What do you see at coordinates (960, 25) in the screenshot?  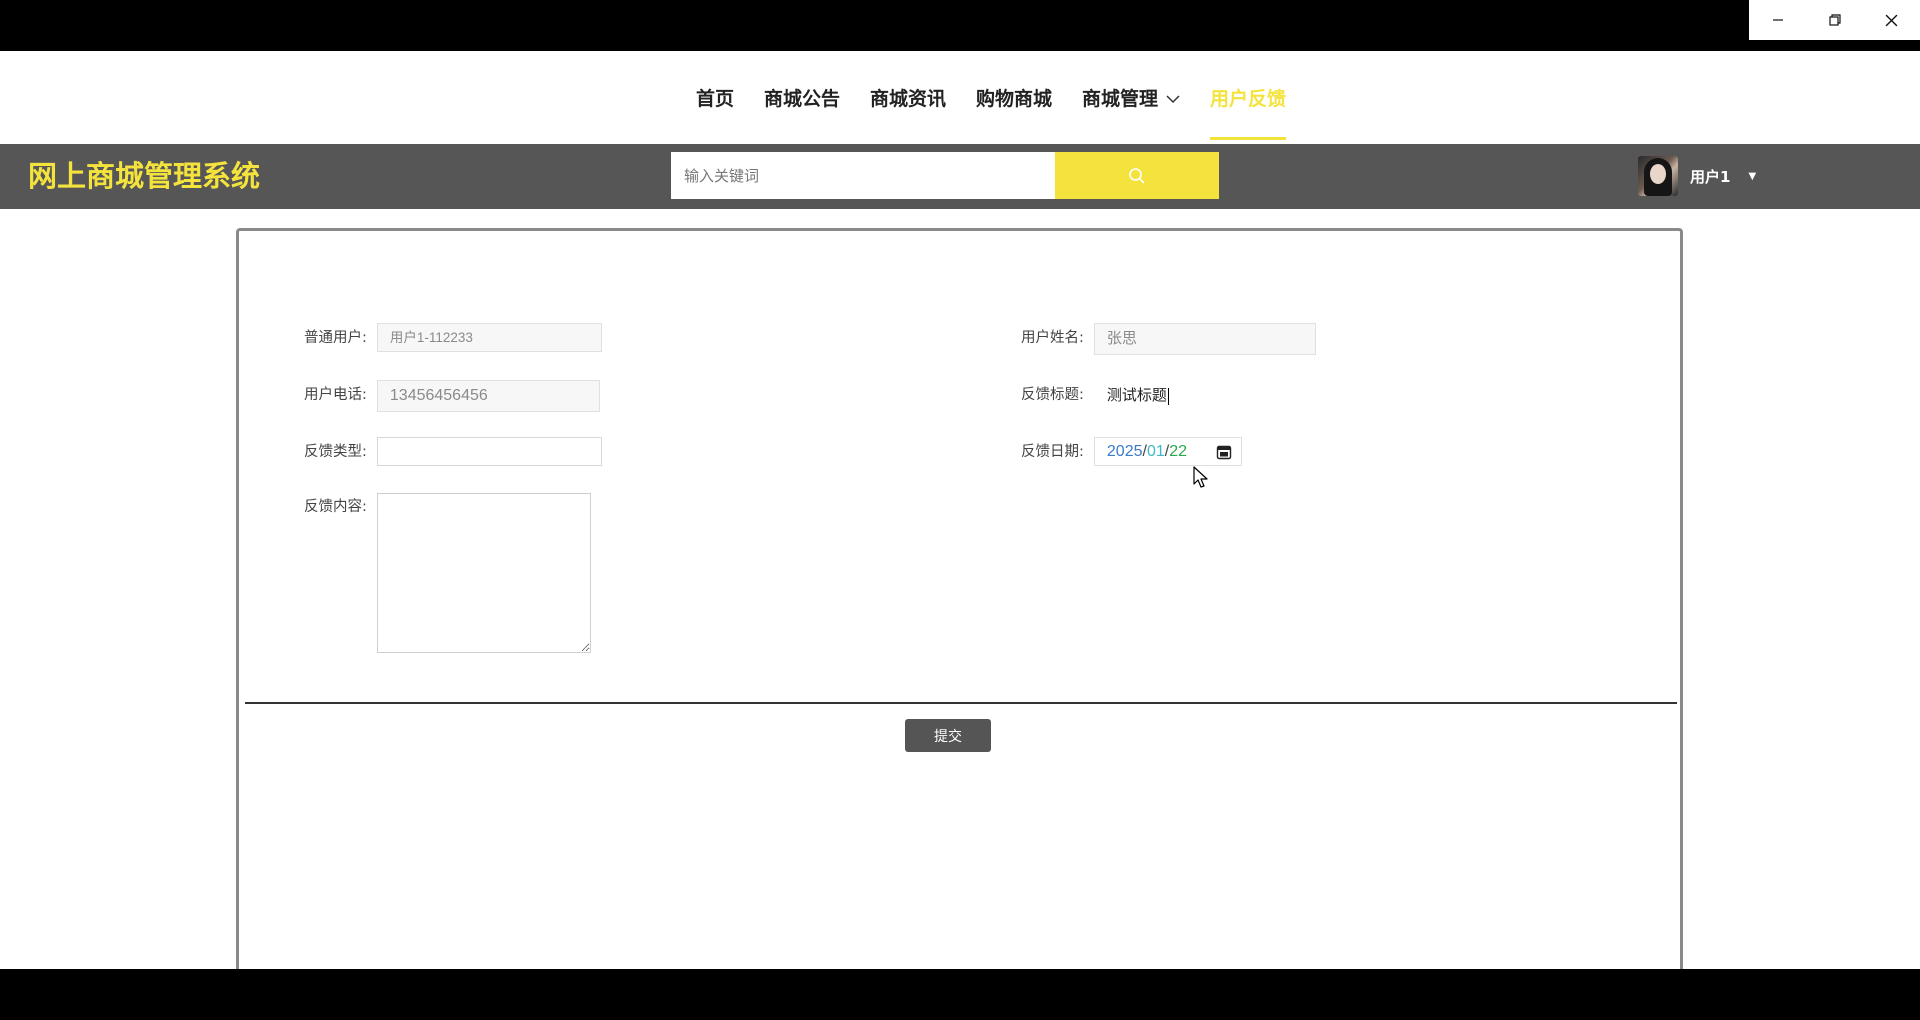 I see `window-titlebar` at bounding box center [960, 25].